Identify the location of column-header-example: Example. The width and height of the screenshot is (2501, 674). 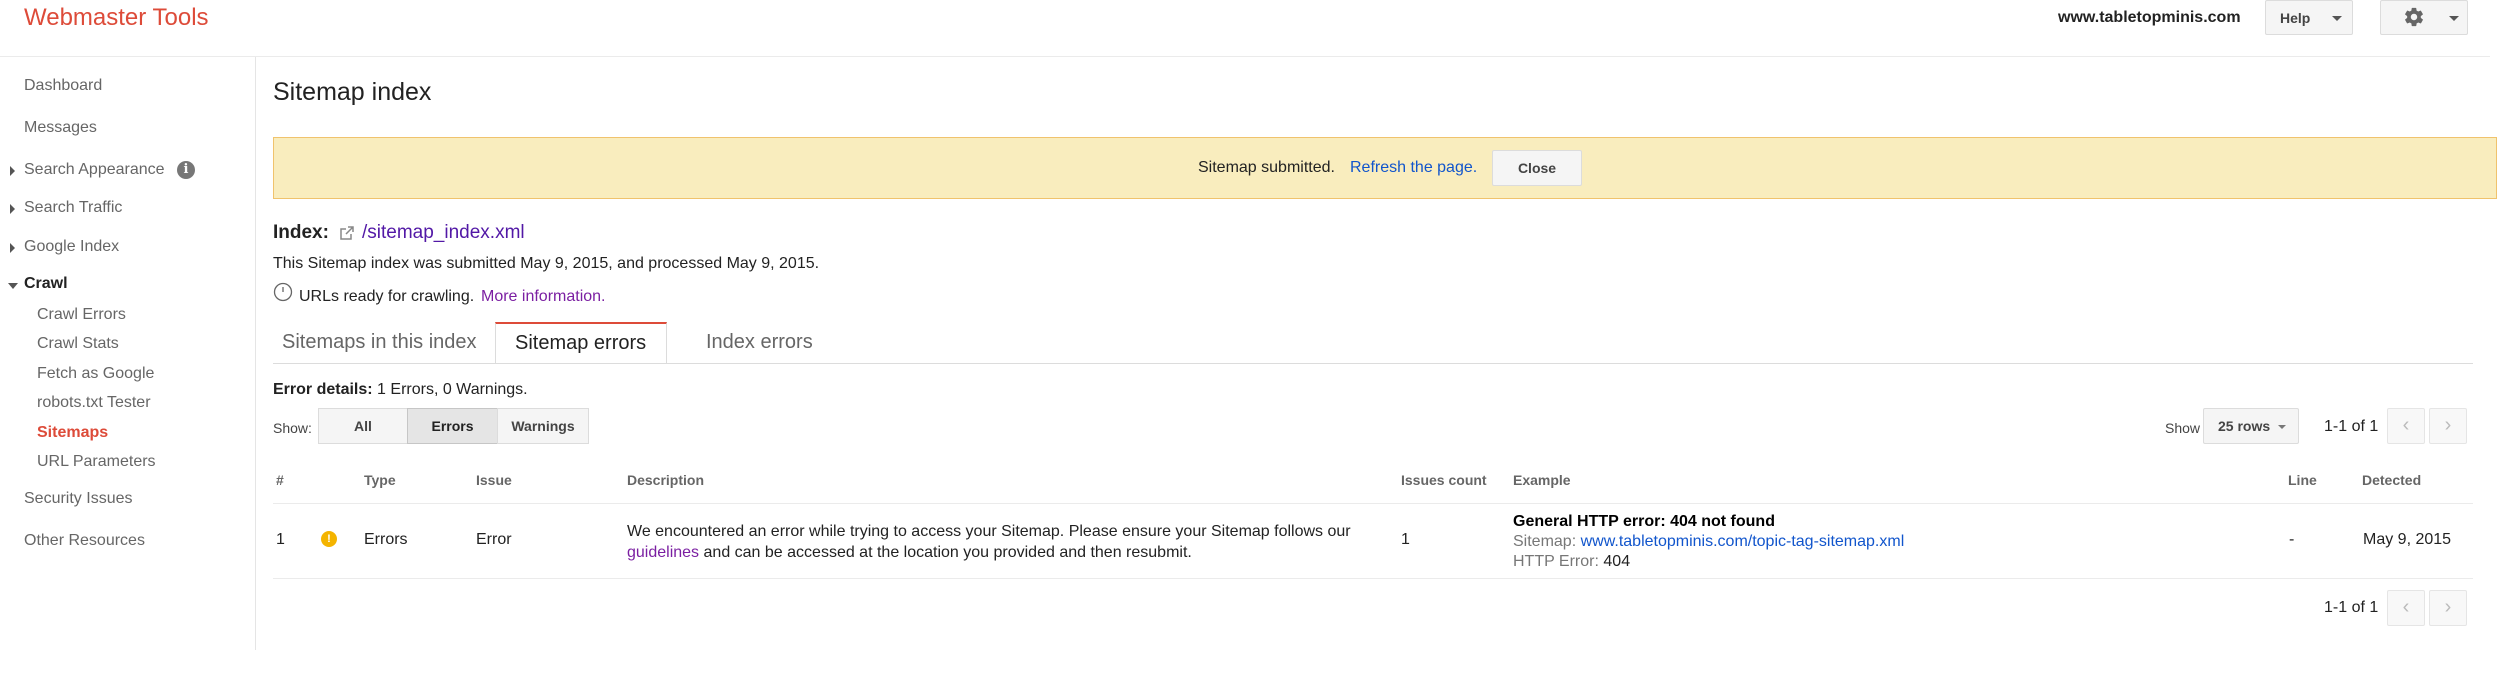
(1542, 480).